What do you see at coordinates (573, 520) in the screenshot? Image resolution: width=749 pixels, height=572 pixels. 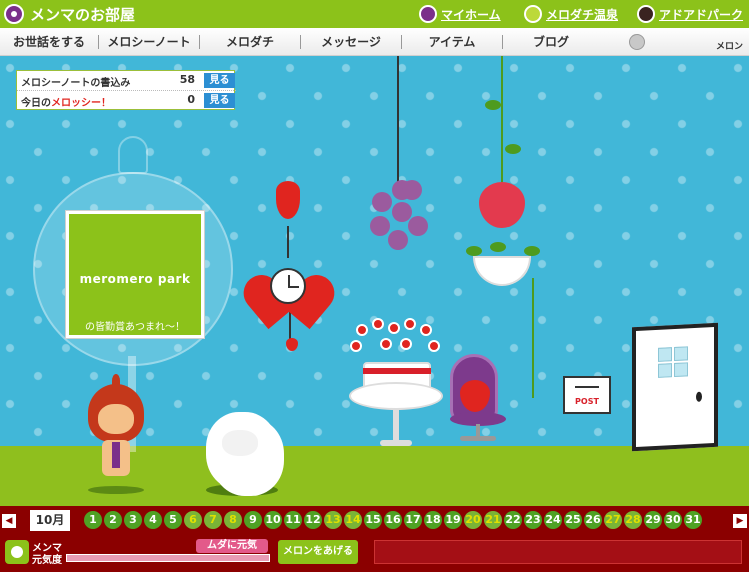 I see `calendar-day: 25` at bounding box center [573, 520].